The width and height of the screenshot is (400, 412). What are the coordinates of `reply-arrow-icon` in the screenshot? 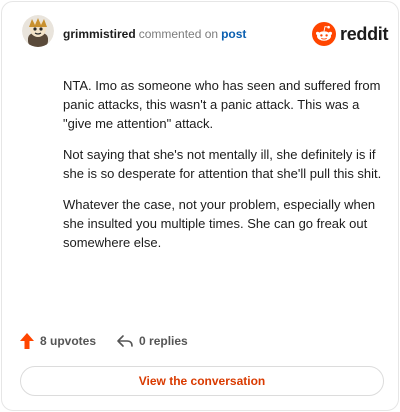 It's located at (125, 341).